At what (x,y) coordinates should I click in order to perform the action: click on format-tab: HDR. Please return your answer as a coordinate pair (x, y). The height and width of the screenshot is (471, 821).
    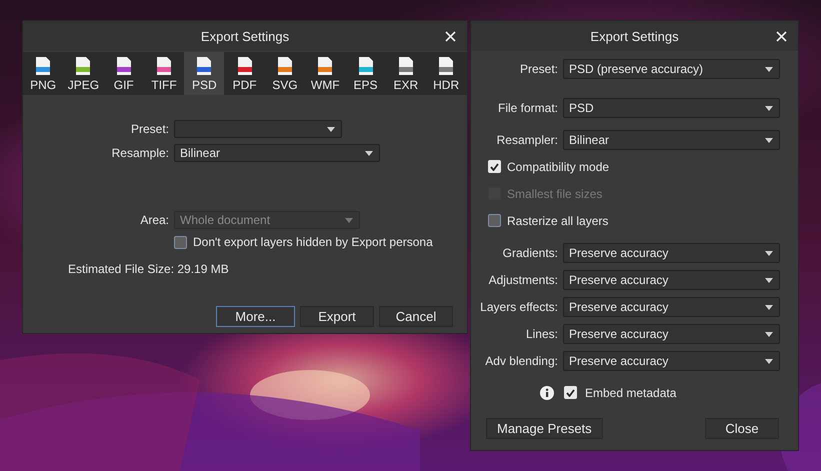
    Looking at the image, I should click on (446, 73).